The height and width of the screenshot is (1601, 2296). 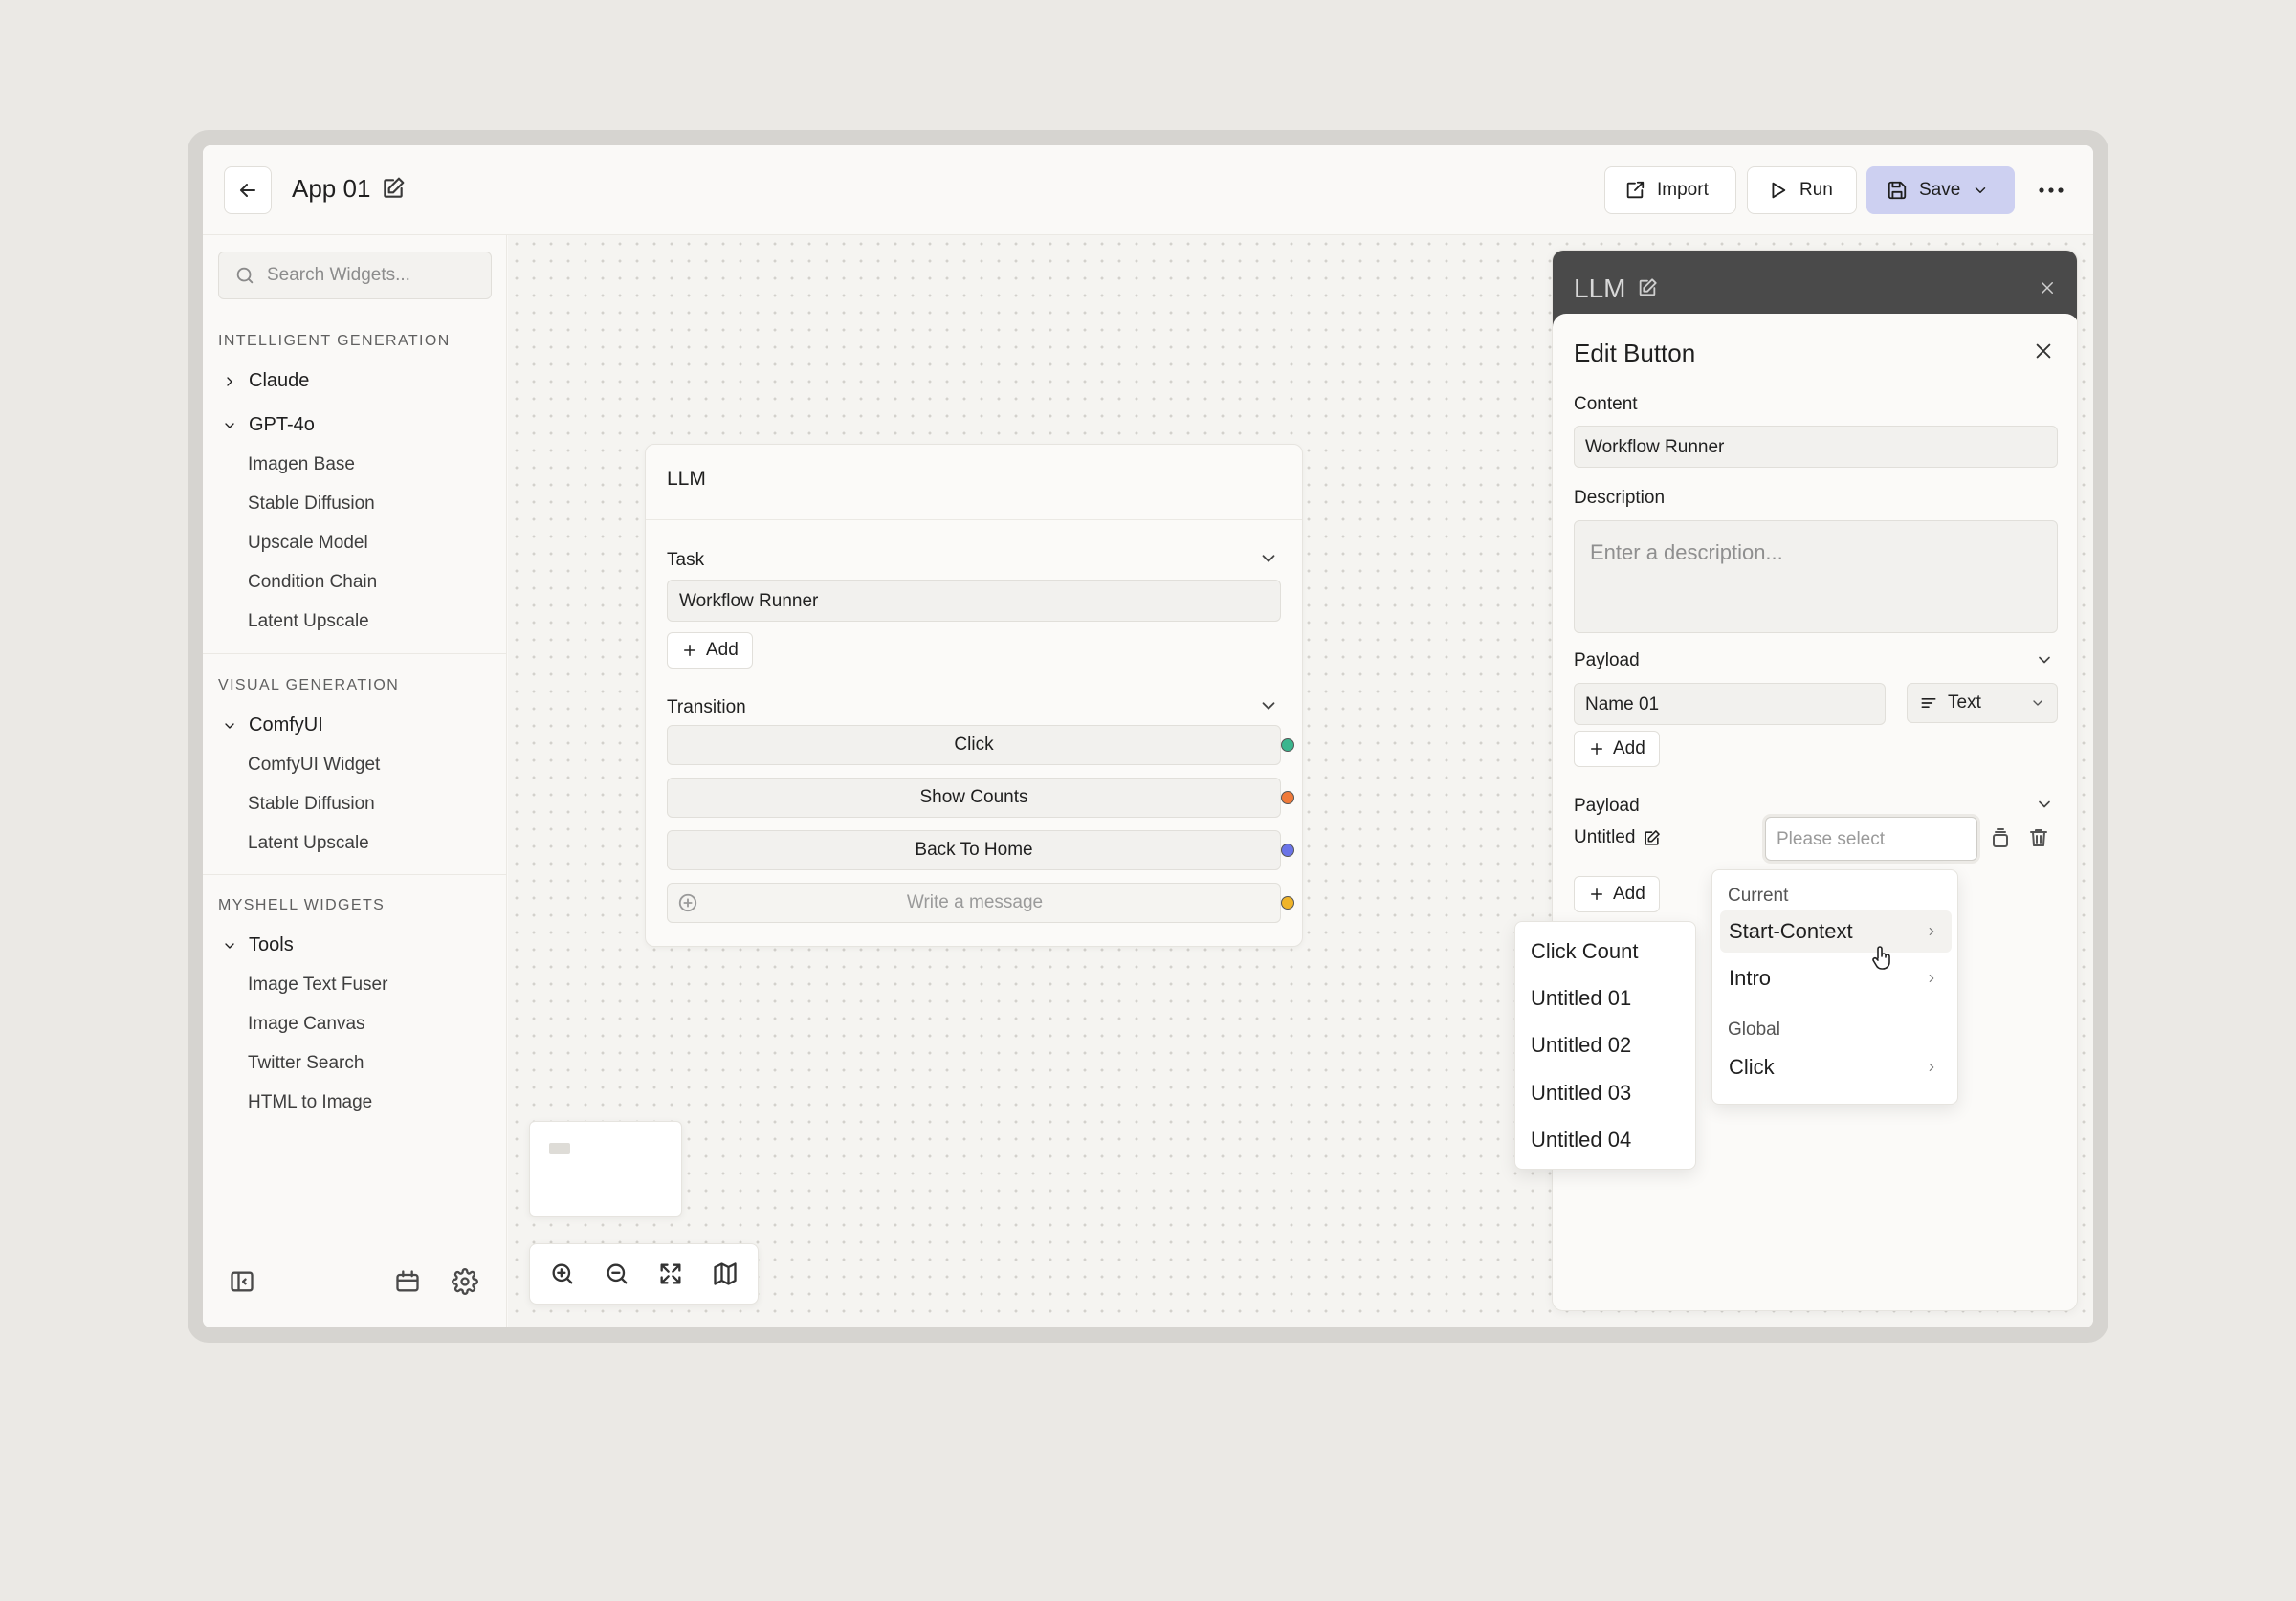 I want to click on search-box, so click(x=355, y=275).